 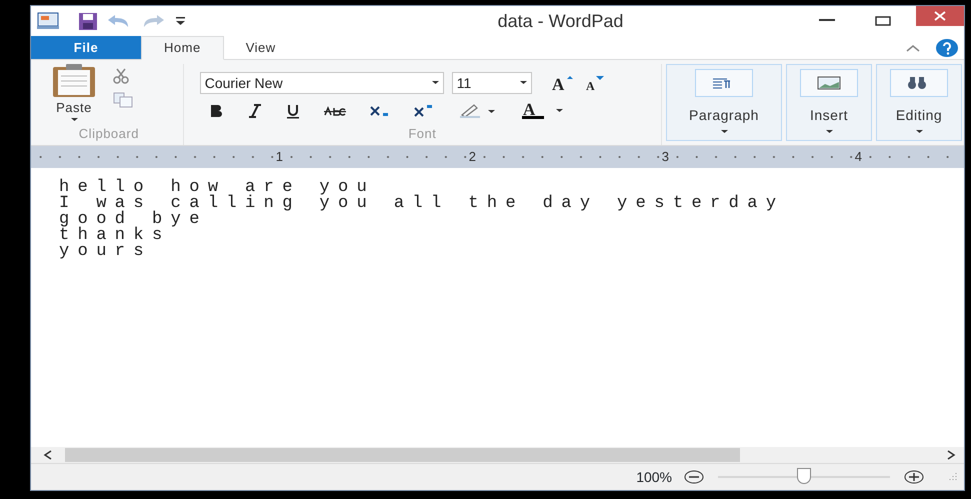 I want to click on group-label: Clipboard, so click(x=109, y=133).